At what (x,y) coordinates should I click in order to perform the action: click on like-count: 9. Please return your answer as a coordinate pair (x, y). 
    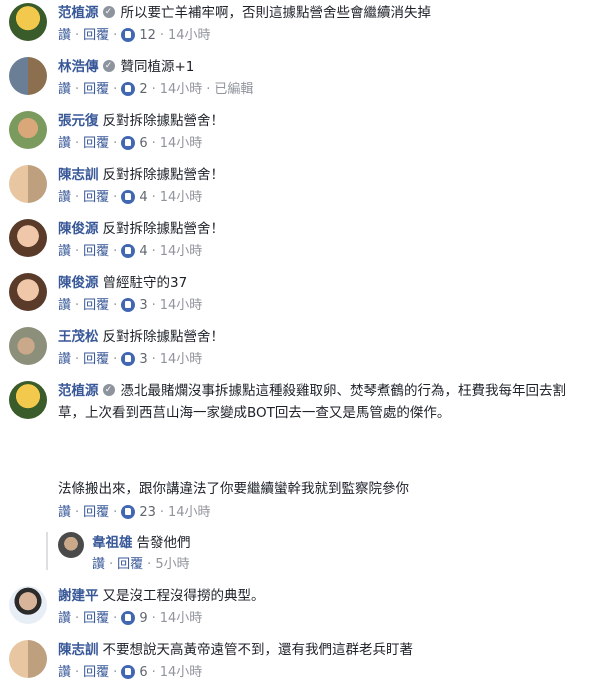
    Looking at the image, I should click on (143, 618).